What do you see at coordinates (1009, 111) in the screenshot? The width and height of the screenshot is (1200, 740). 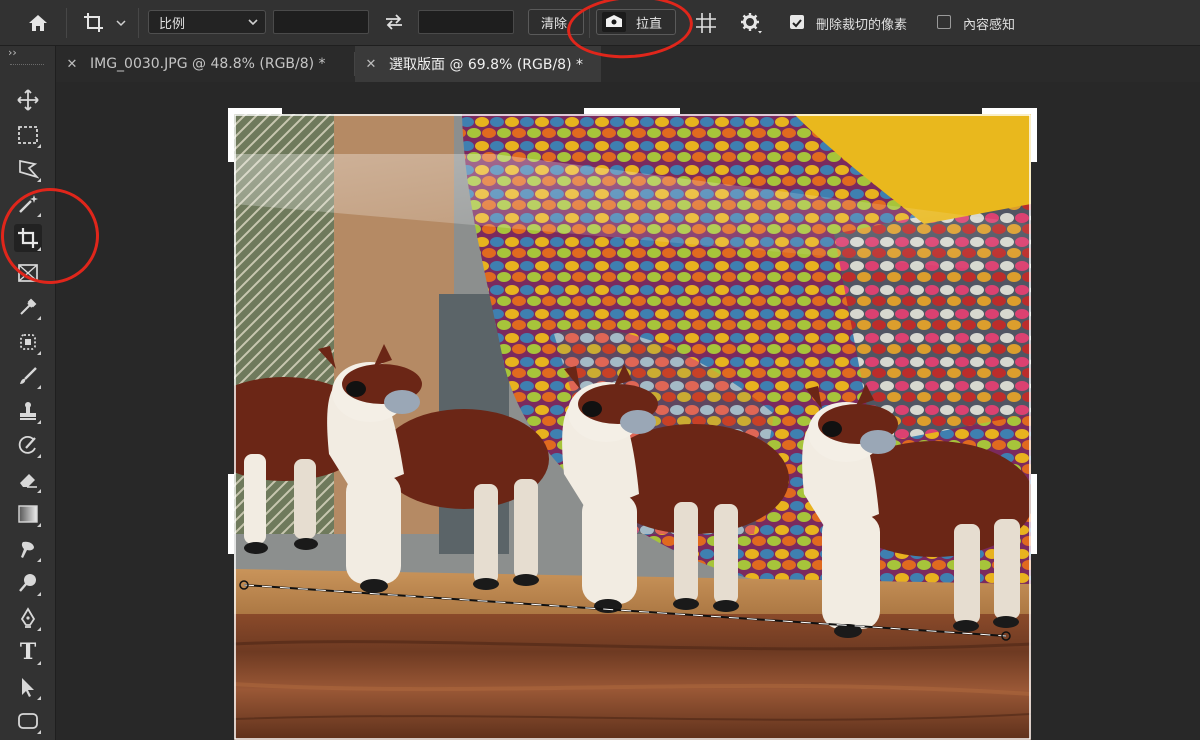 I see `crop-handle-top-right` at bounding box center [1009, 111].